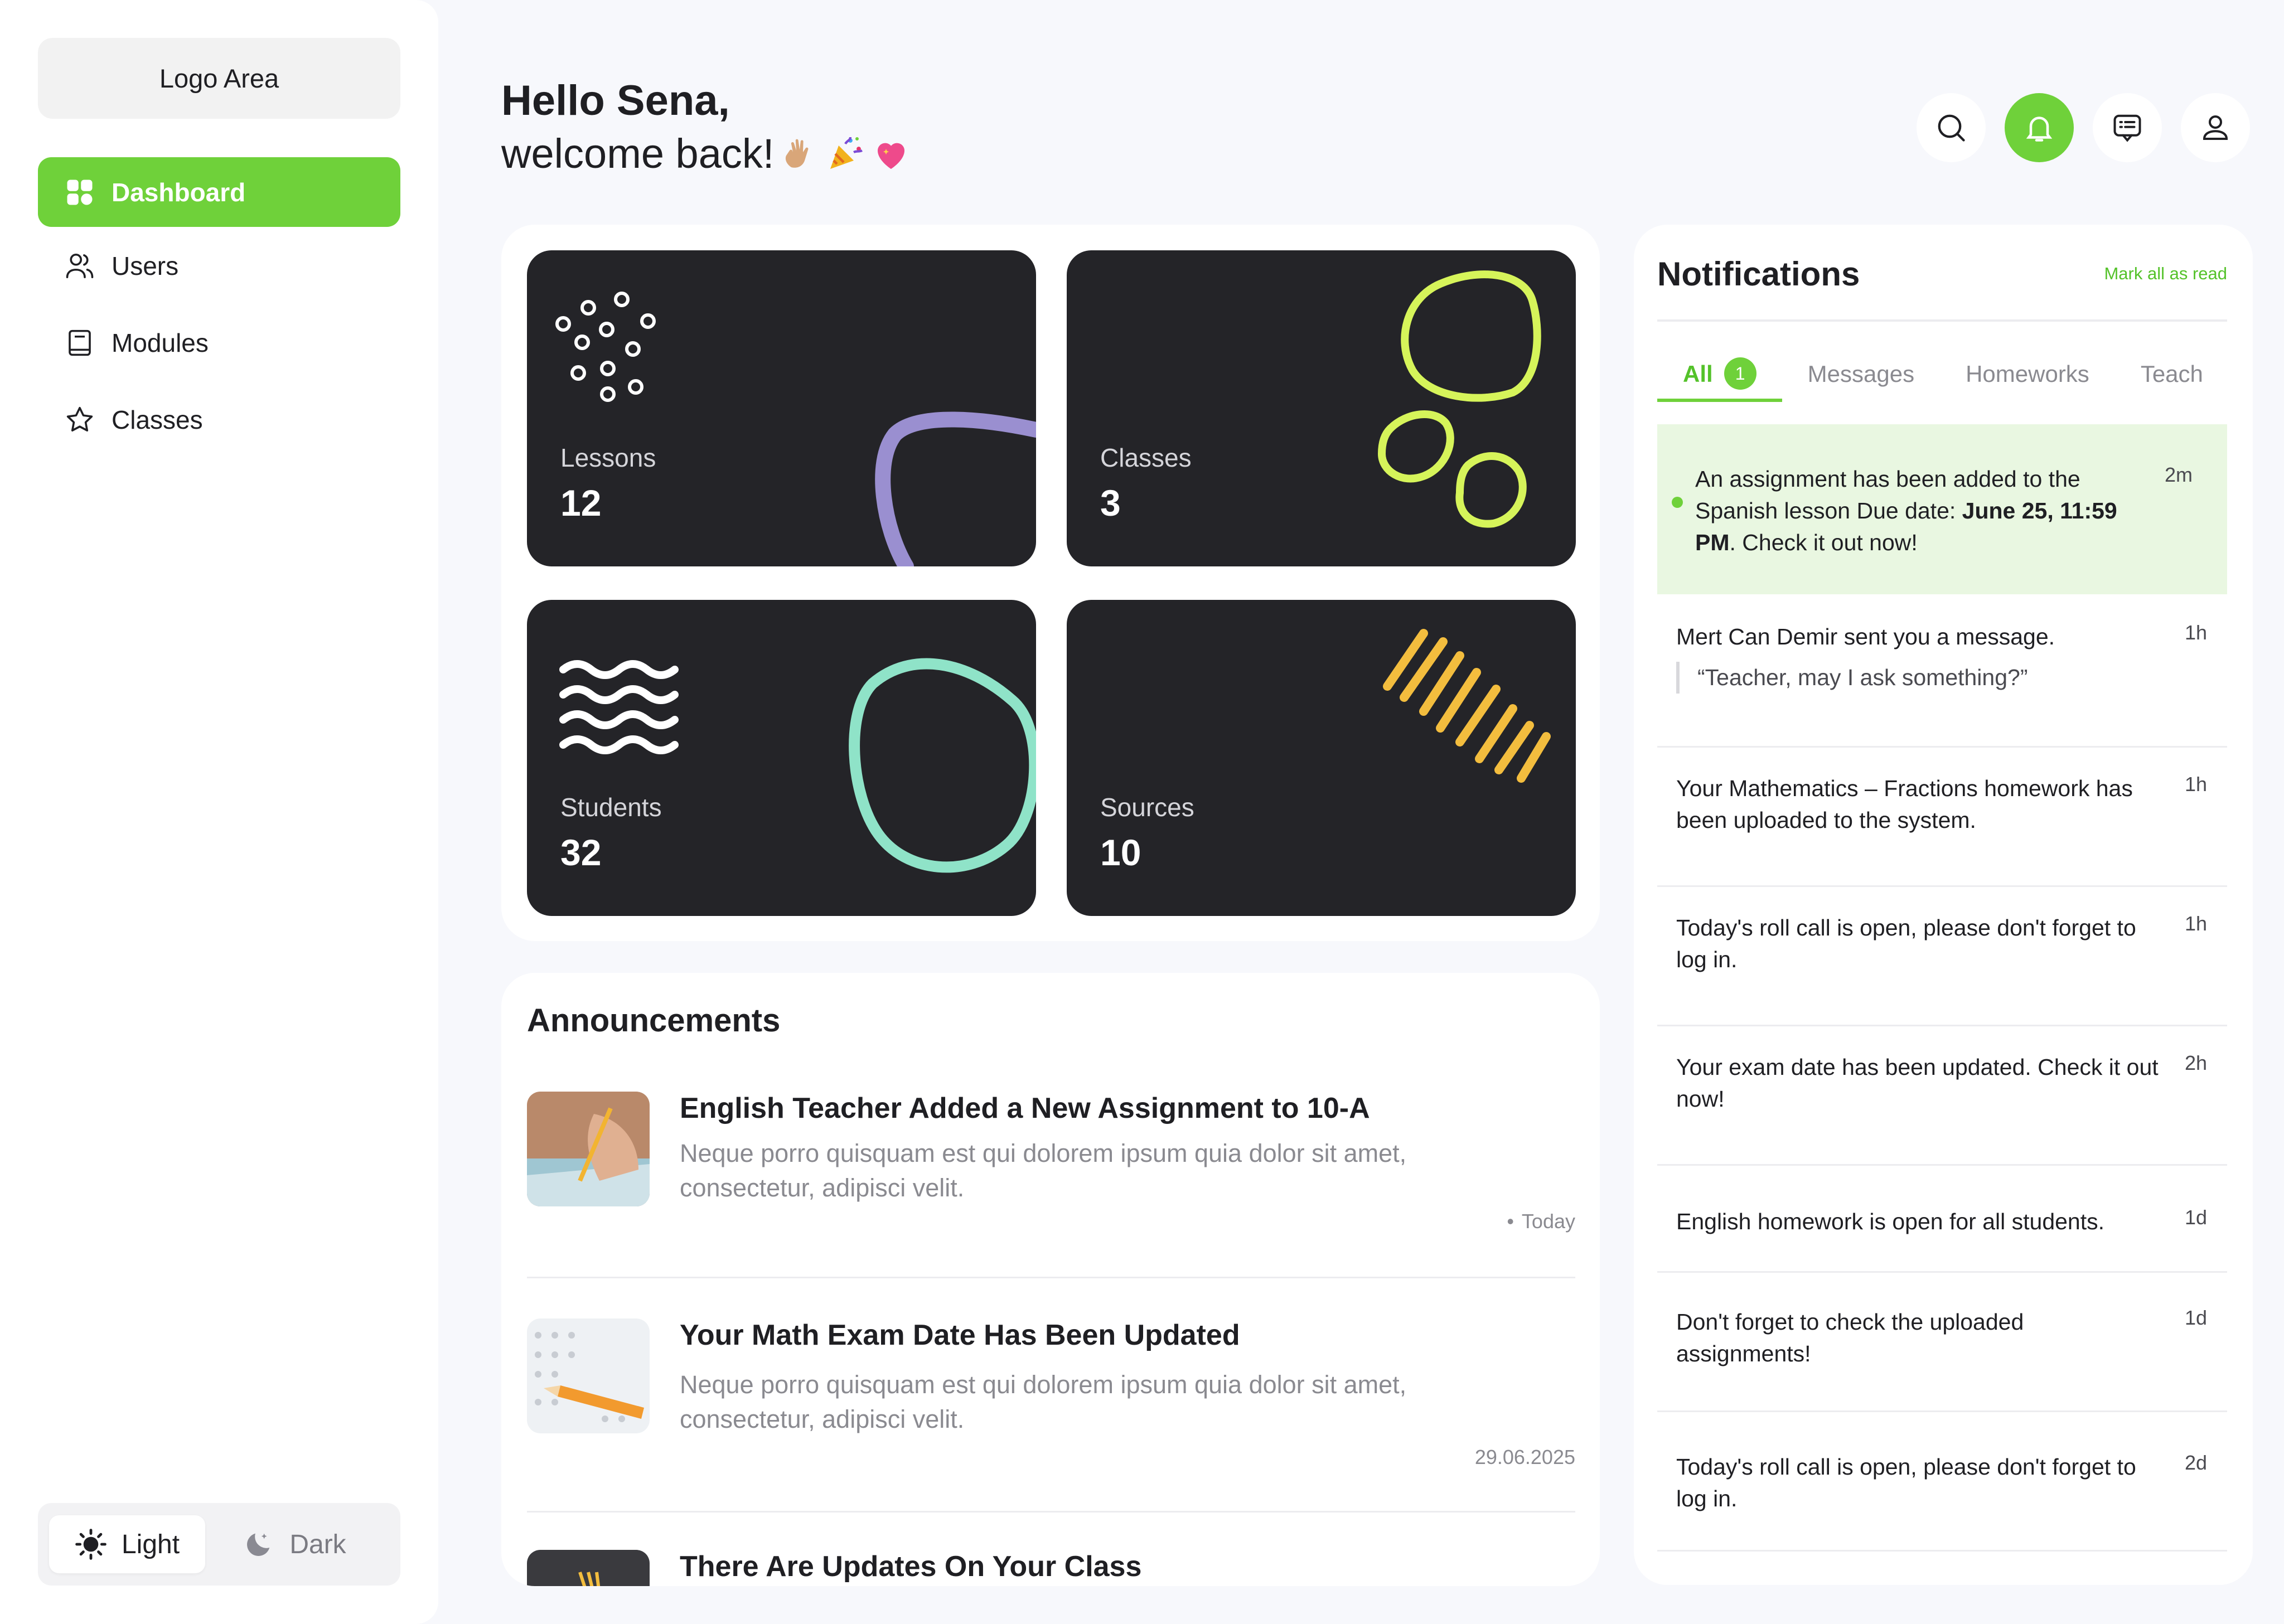 Image resolution: width=2284 pixels, height=1624 pixels. What do you see at coordinates (219, 343) in the screenshot?
I see `sidebar-item-modules: Modules` at bounding box center [219, 343].